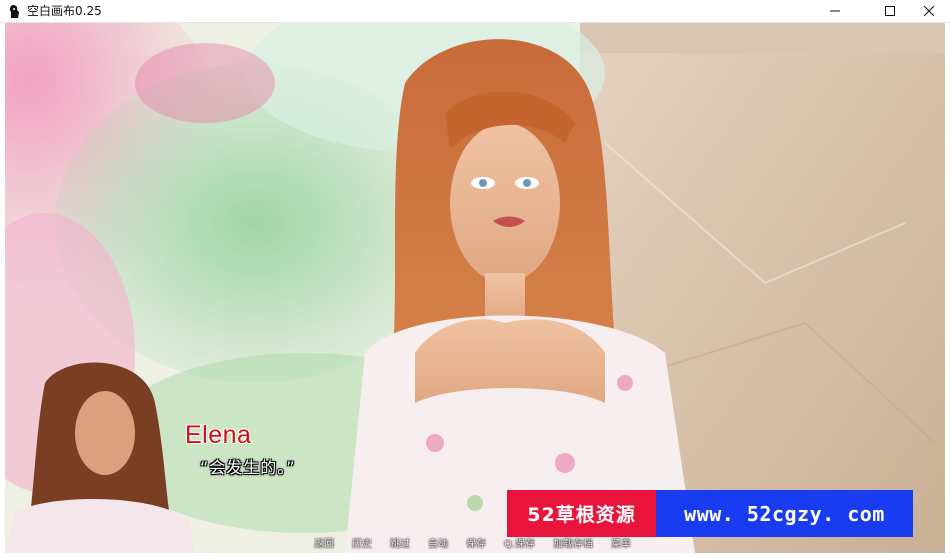  What do you see at coordinates (581, 513) in the screenshot?
I see `watermark-left: 52草根资源` at bounding box center [581, 513].